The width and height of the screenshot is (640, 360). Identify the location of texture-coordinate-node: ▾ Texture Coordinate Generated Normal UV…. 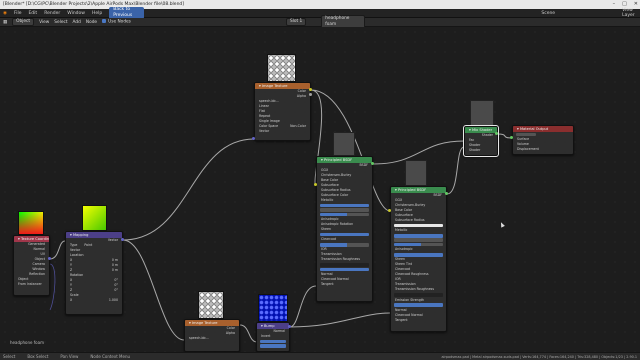
(31, 265).